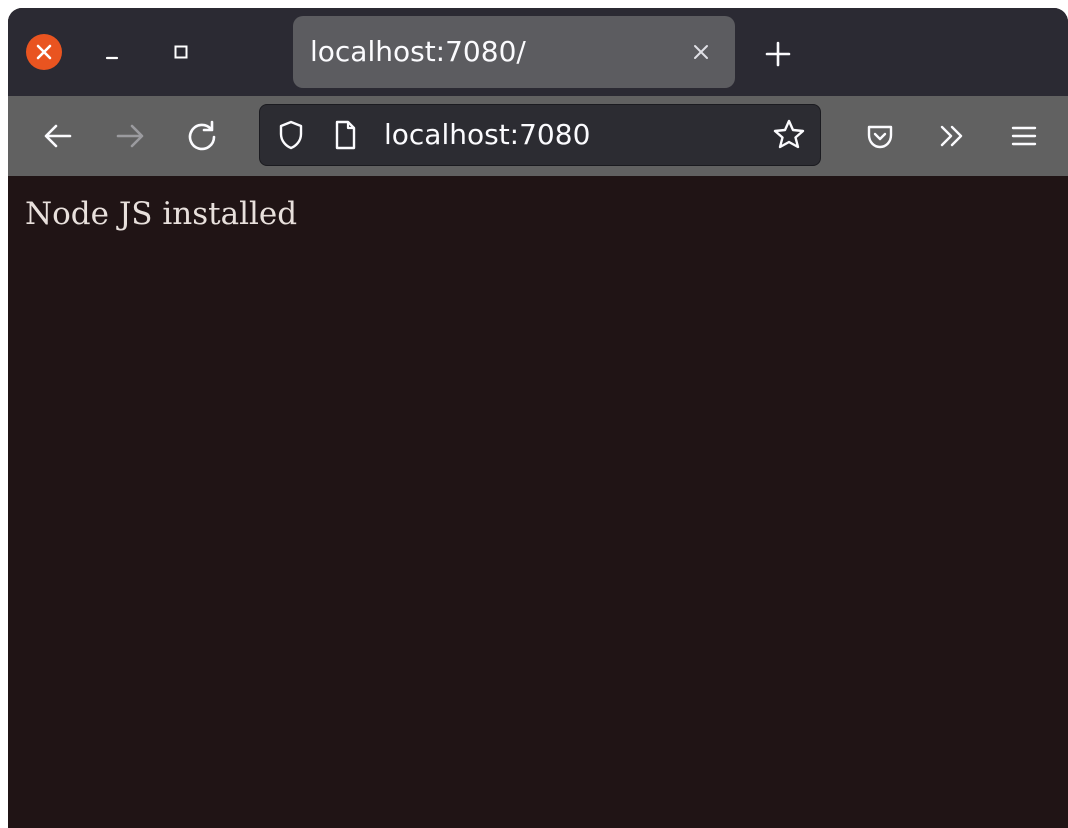 The image size is (1068, 828). I want to click on reload-button, so click(202, 136).